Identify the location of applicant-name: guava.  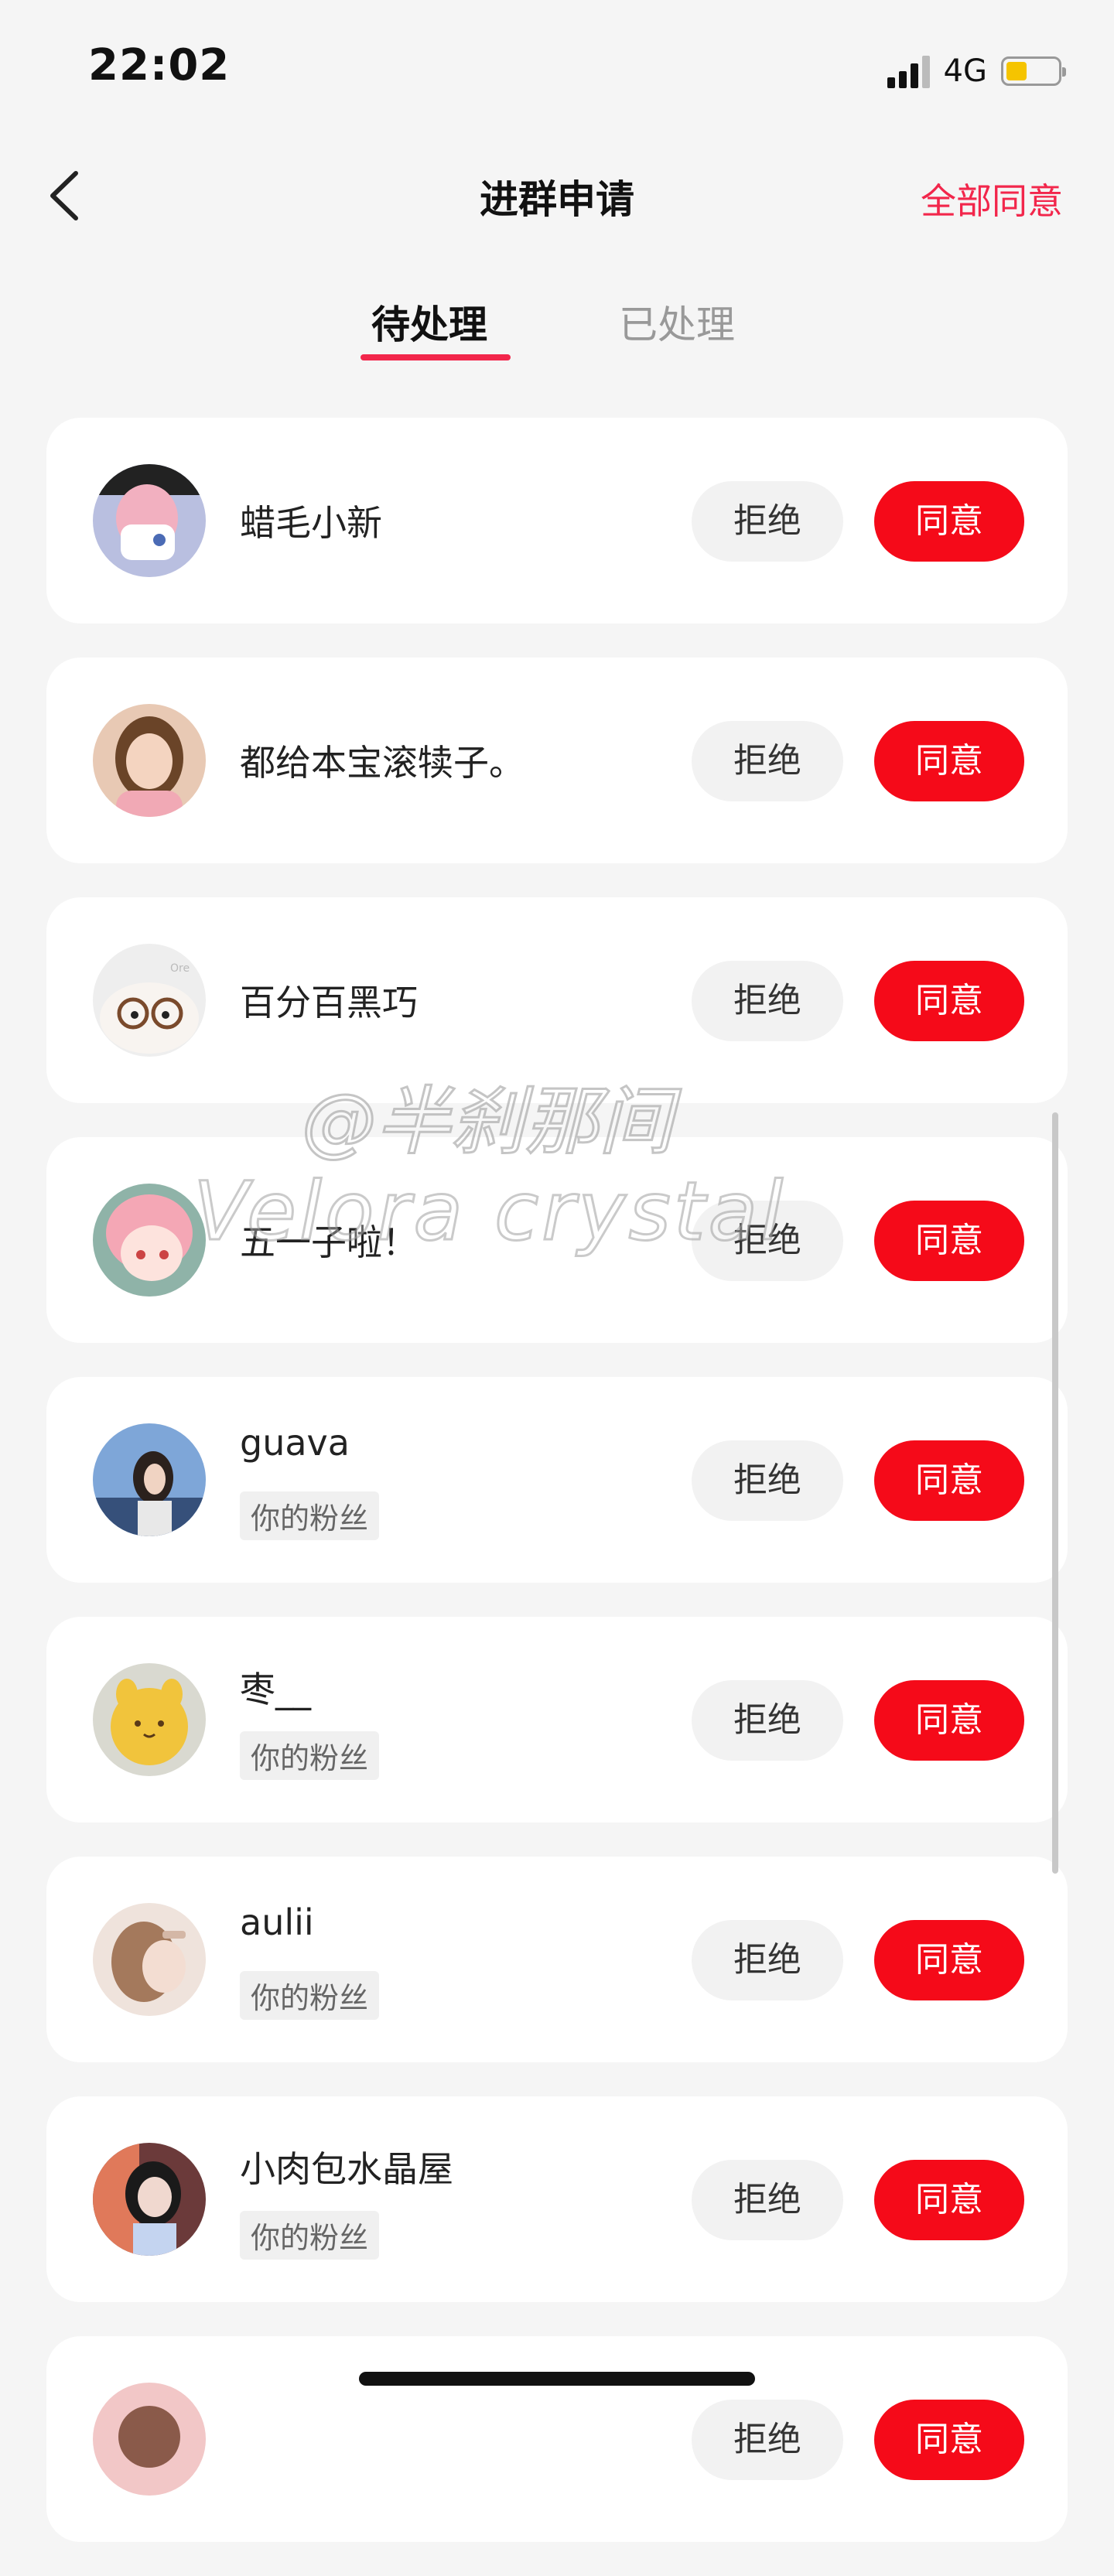
(295, 1443).